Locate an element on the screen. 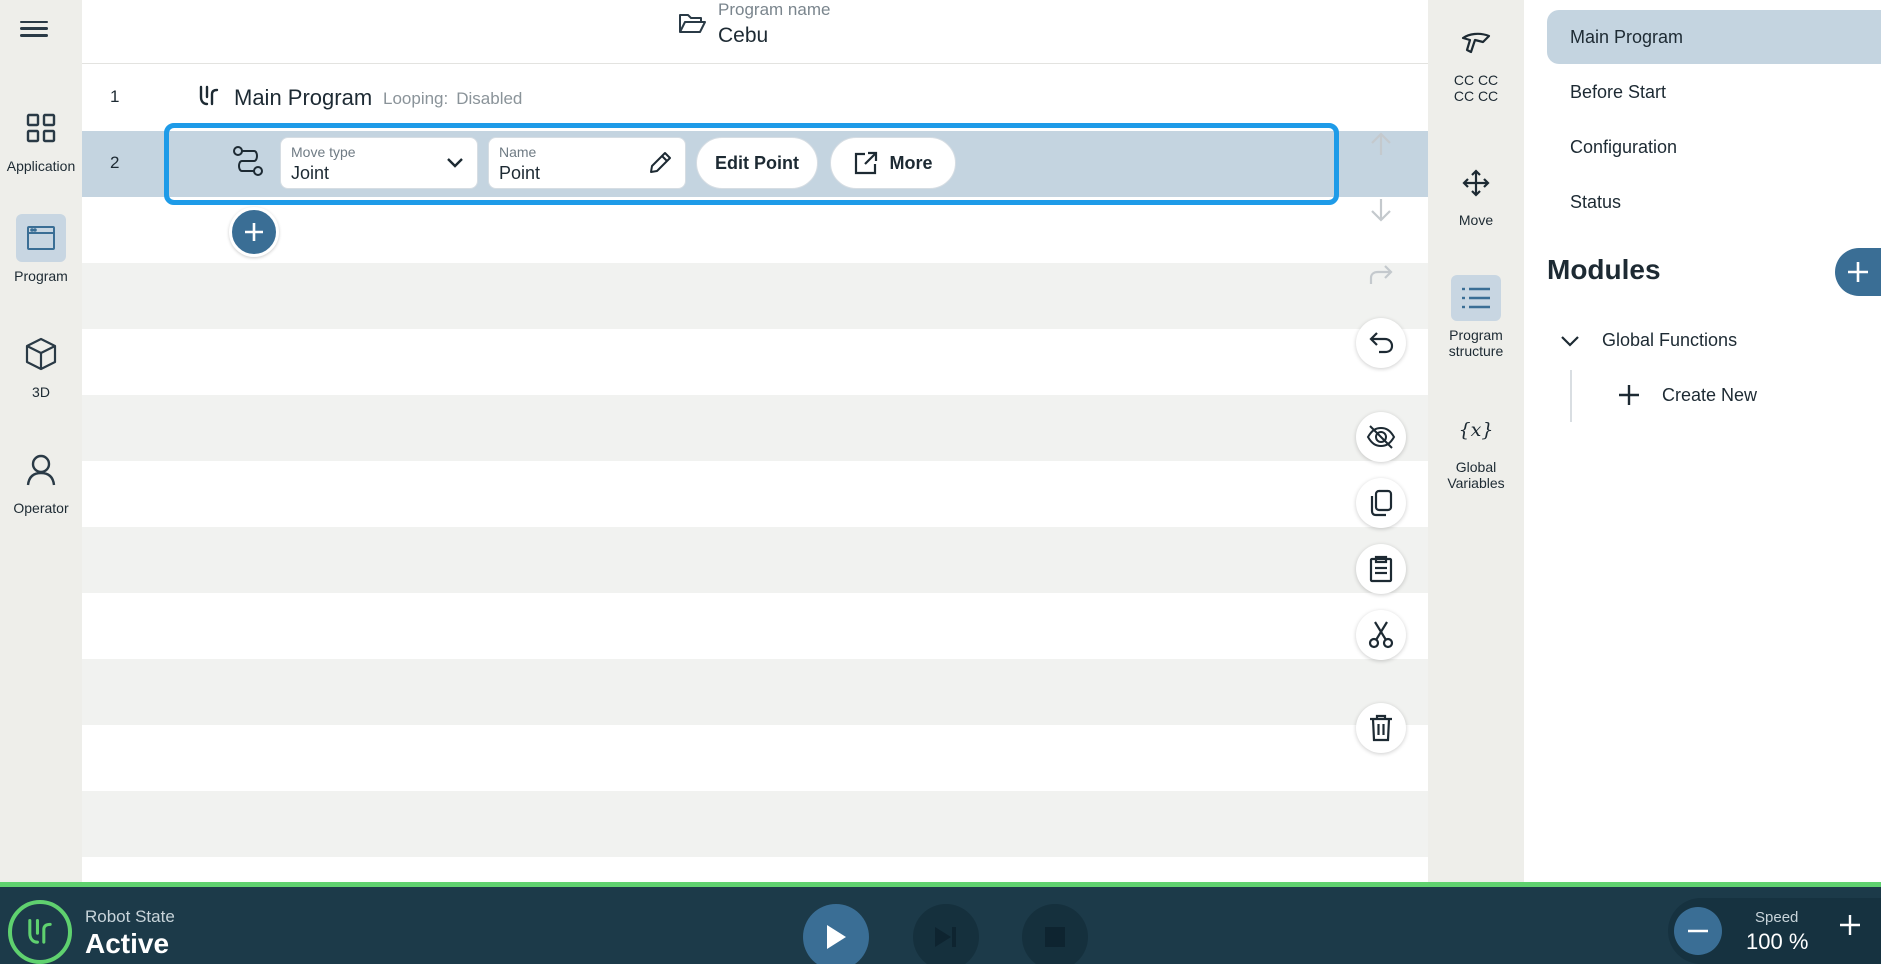  folder-open-icon is located at coordinates (692, 23).